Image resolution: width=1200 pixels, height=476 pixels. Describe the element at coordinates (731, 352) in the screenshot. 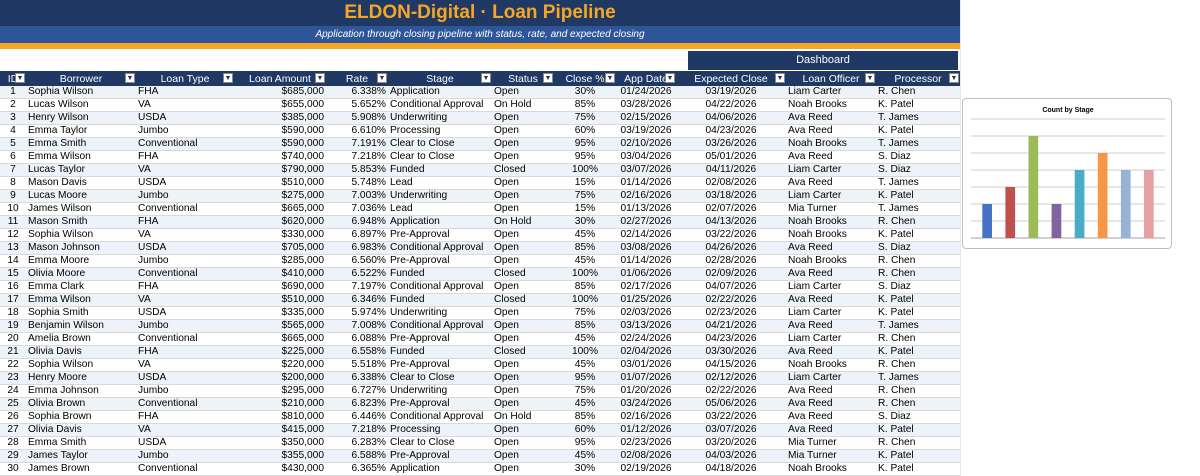

I see `cell-expected-close: 03/30/2026` at that location.